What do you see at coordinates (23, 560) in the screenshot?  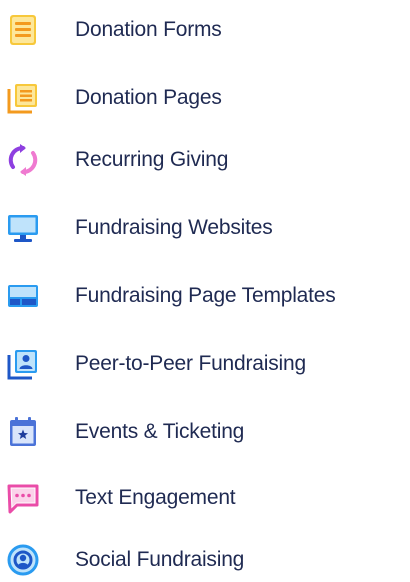 I see `social-icon` at bounding box center [23, 560].